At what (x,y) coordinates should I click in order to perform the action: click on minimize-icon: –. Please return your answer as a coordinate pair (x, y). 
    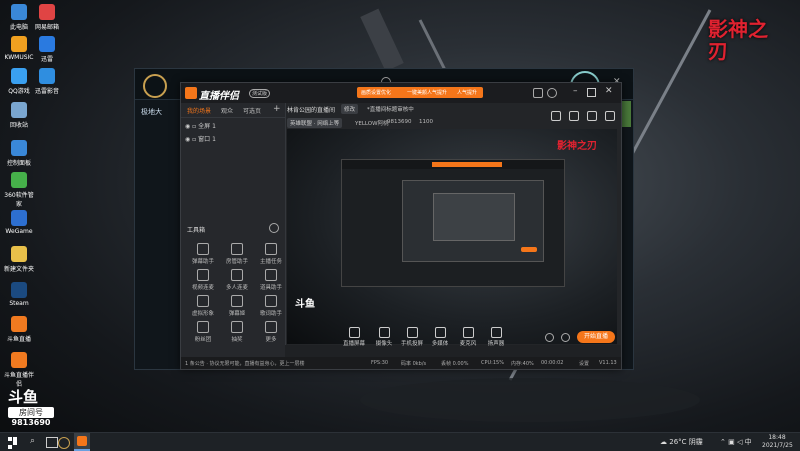
    Looking at the image, I should click on (575, 91).